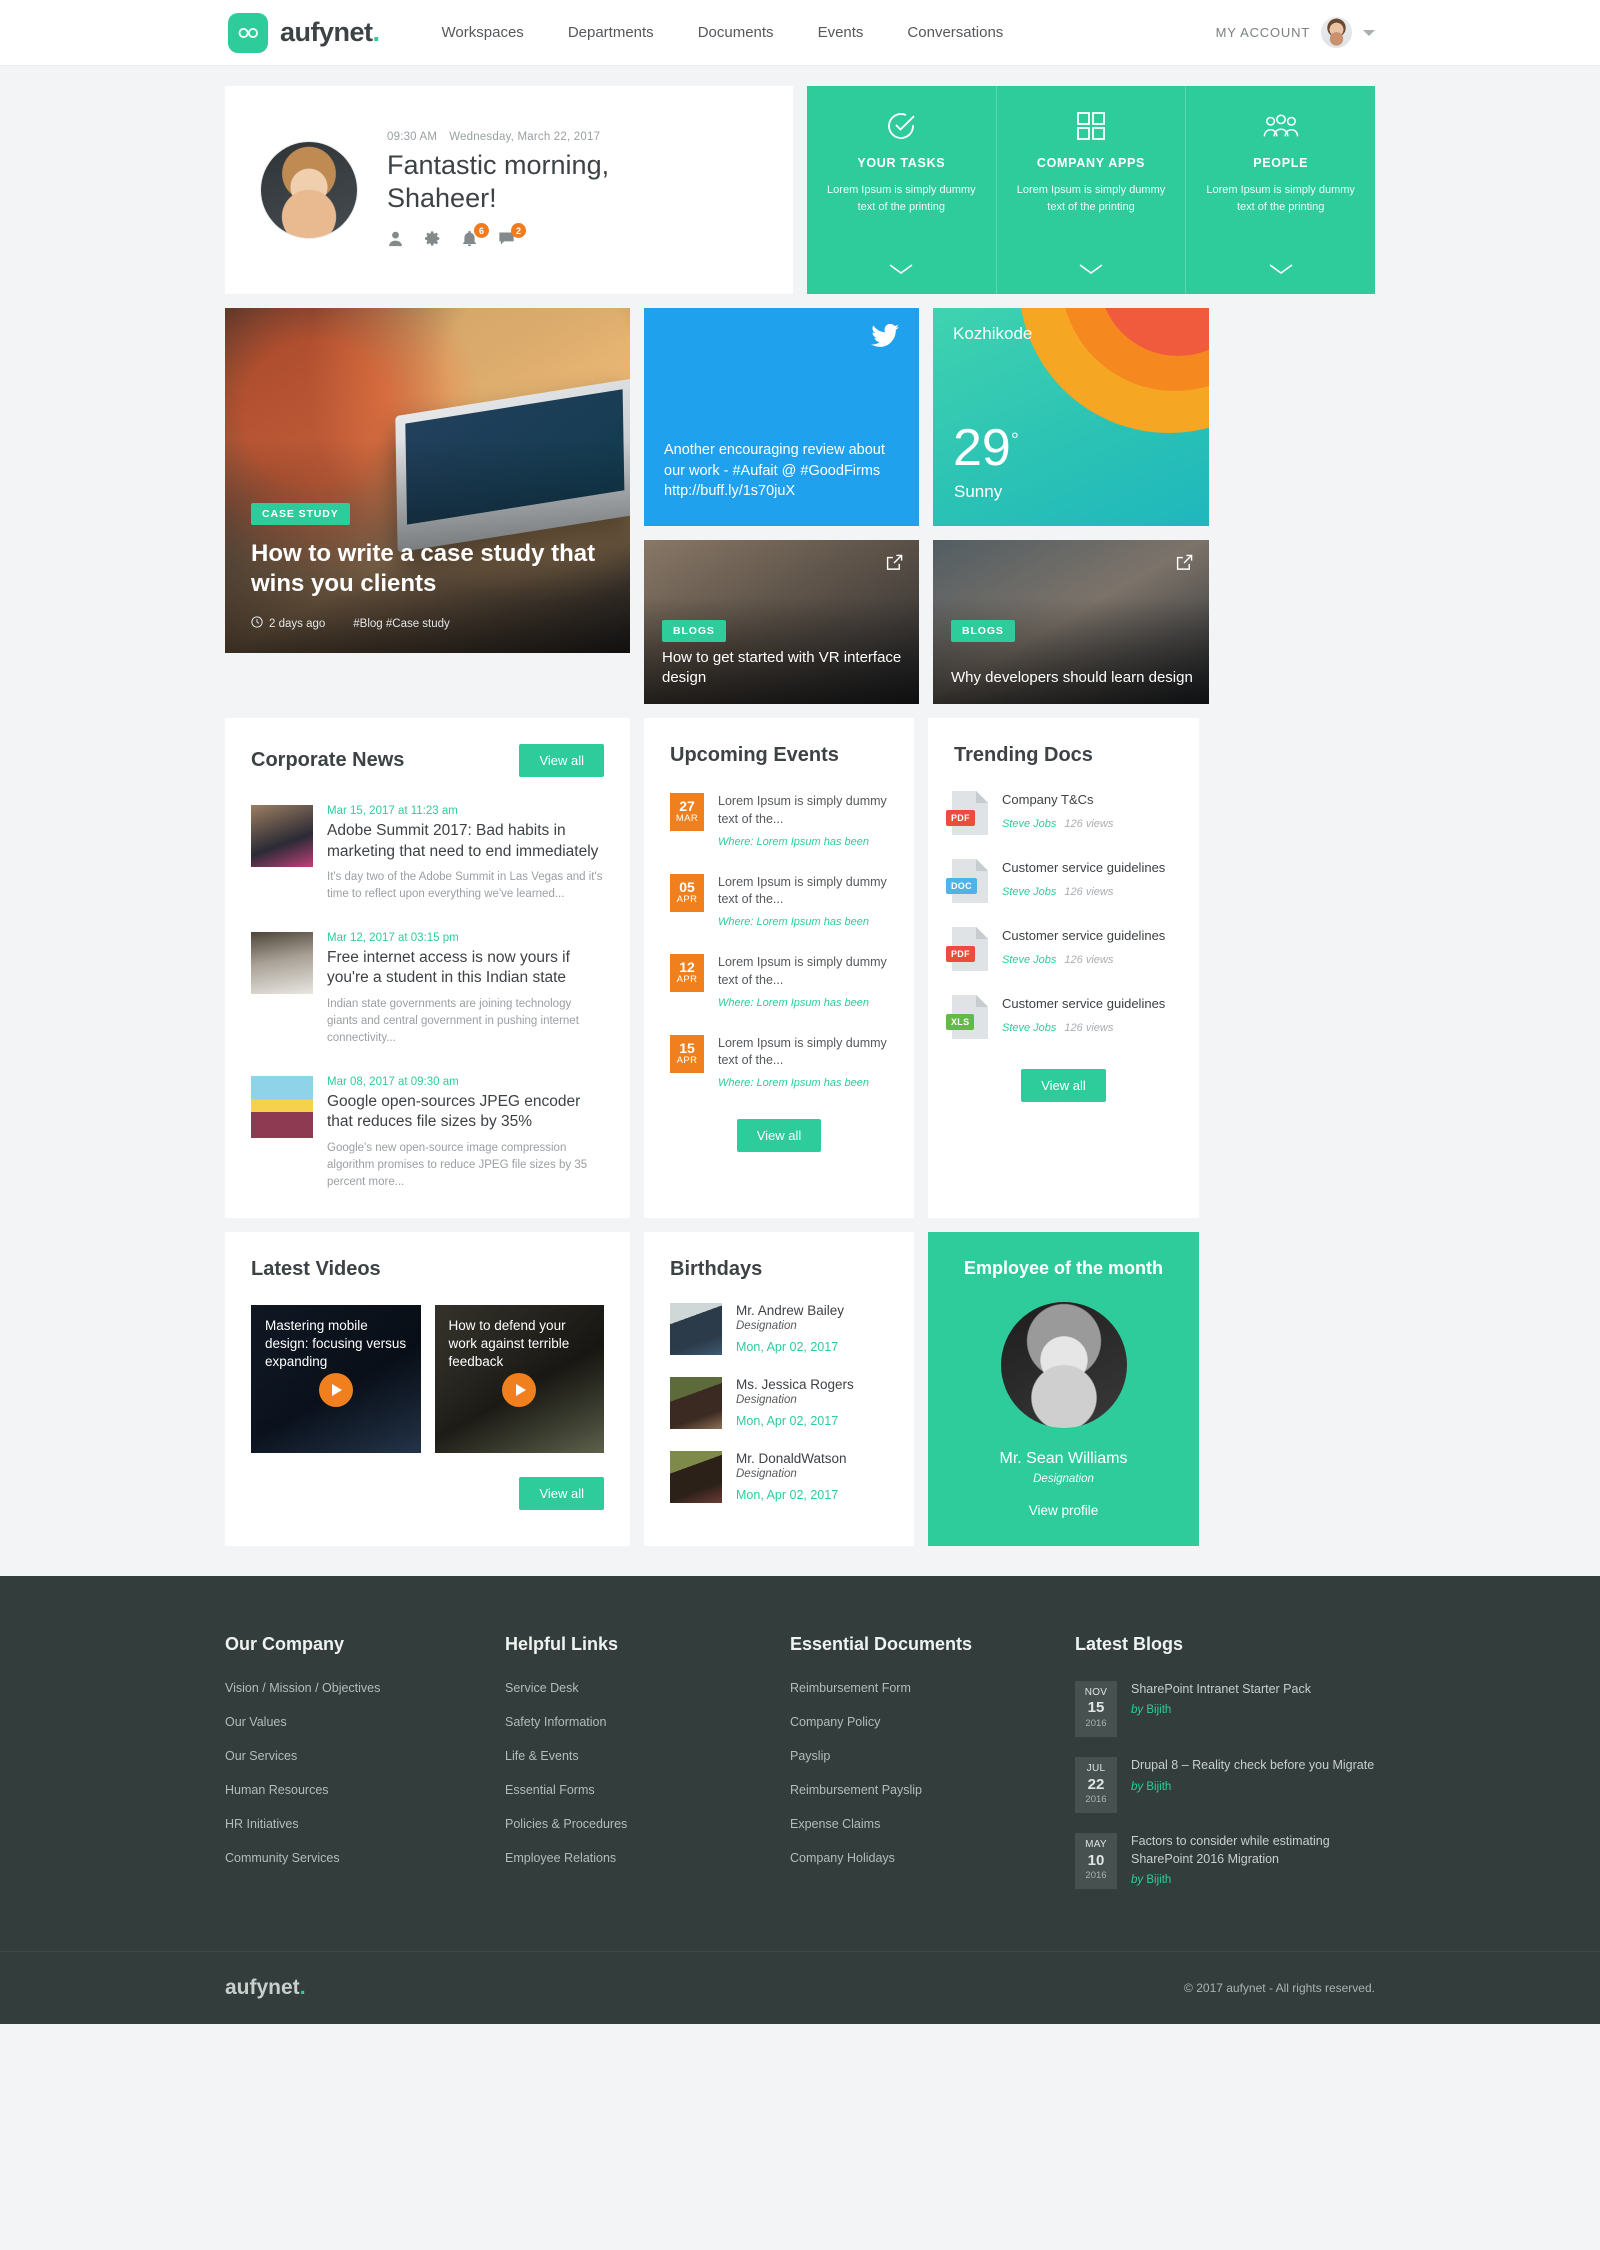 This screenshot has height=2250, width=1600. Describe the element at coordinates (1281, 126) in the screenshot. I see `people-group-icon` at that location.